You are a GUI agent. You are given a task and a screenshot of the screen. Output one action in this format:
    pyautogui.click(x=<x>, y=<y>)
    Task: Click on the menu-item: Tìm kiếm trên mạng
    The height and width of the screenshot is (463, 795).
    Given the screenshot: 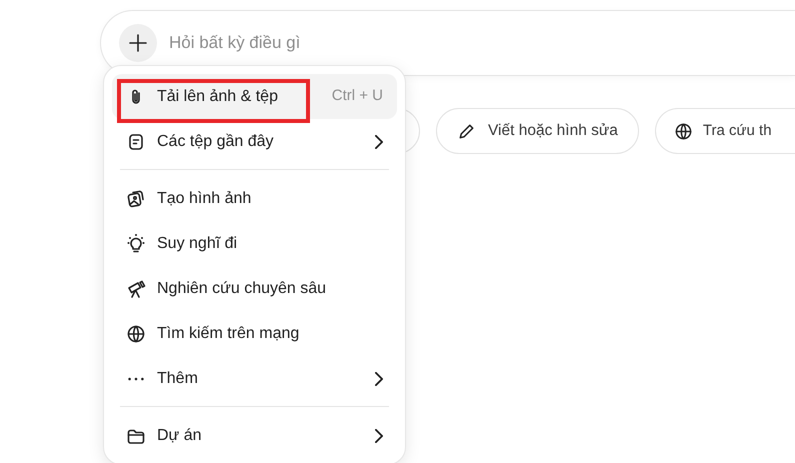 What is the action you would take?
    pyautogui.click(x=254, y=333)
    